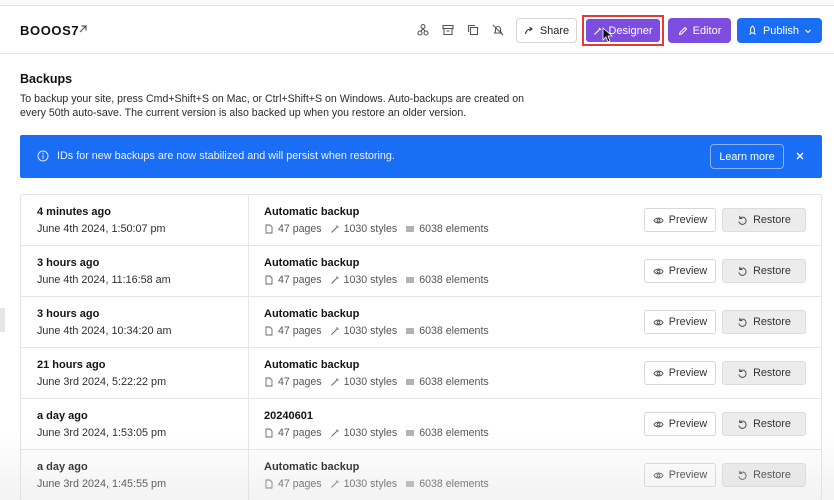 This screenshot has height=500, width=834. What do you see at coordinates (747, 156) in the screenshot?
I see `learn-more-button: Learn more` at bounding box center [747, 156].